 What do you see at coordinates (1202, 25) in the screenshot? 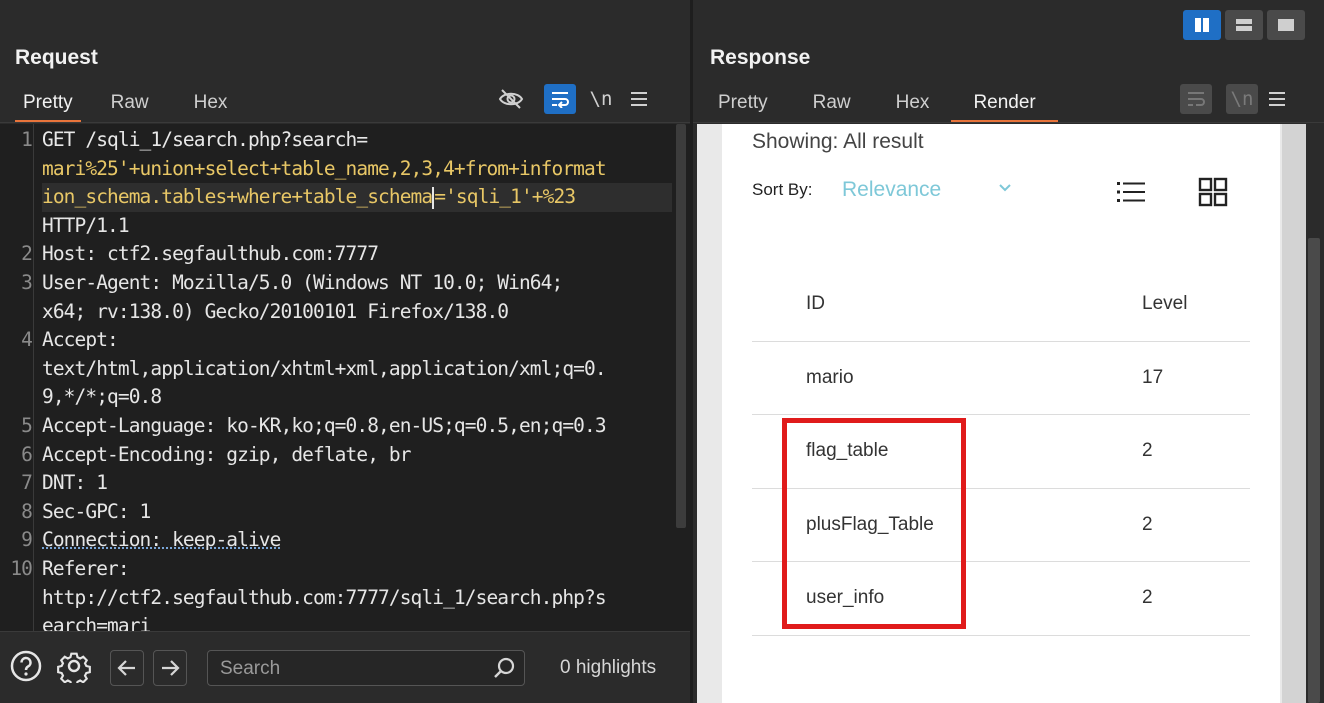
I see `split-vertical-icon` at bounding box center [1202, 25].